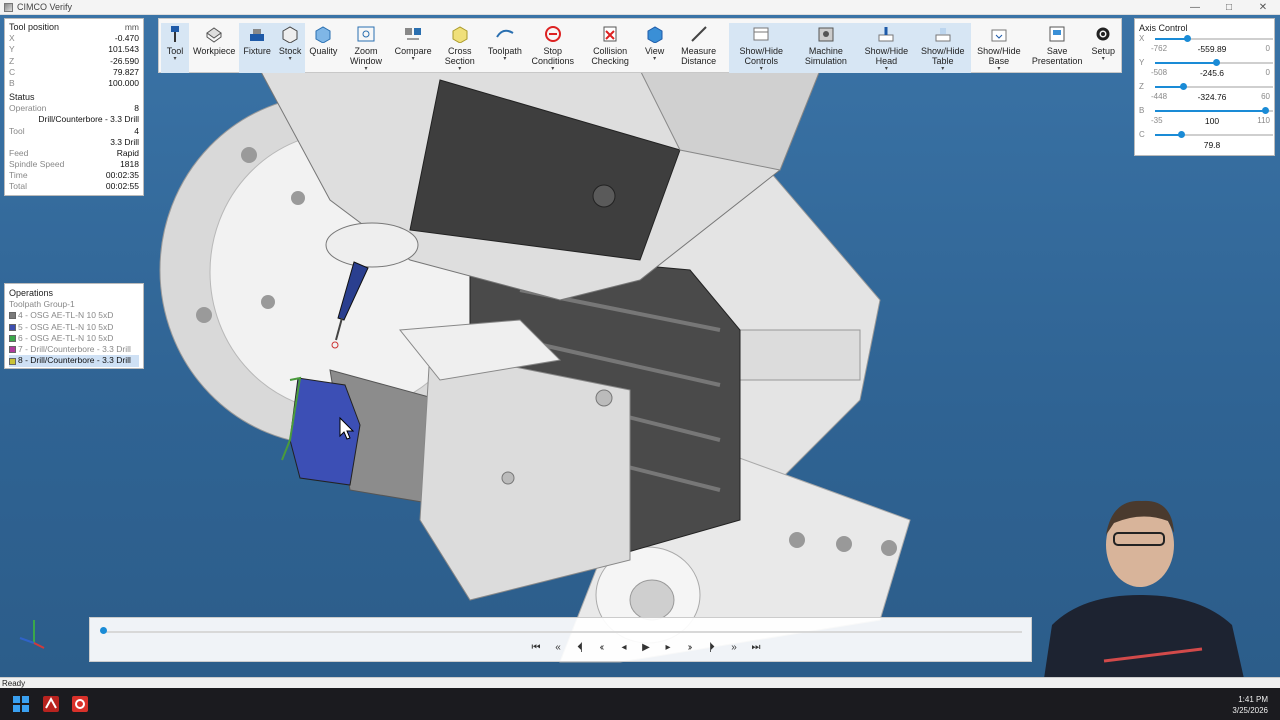 This screenshot has width=1280, height=720. I want to click on toolbar-button-workpiece: Workpiece, so click(214, 48).